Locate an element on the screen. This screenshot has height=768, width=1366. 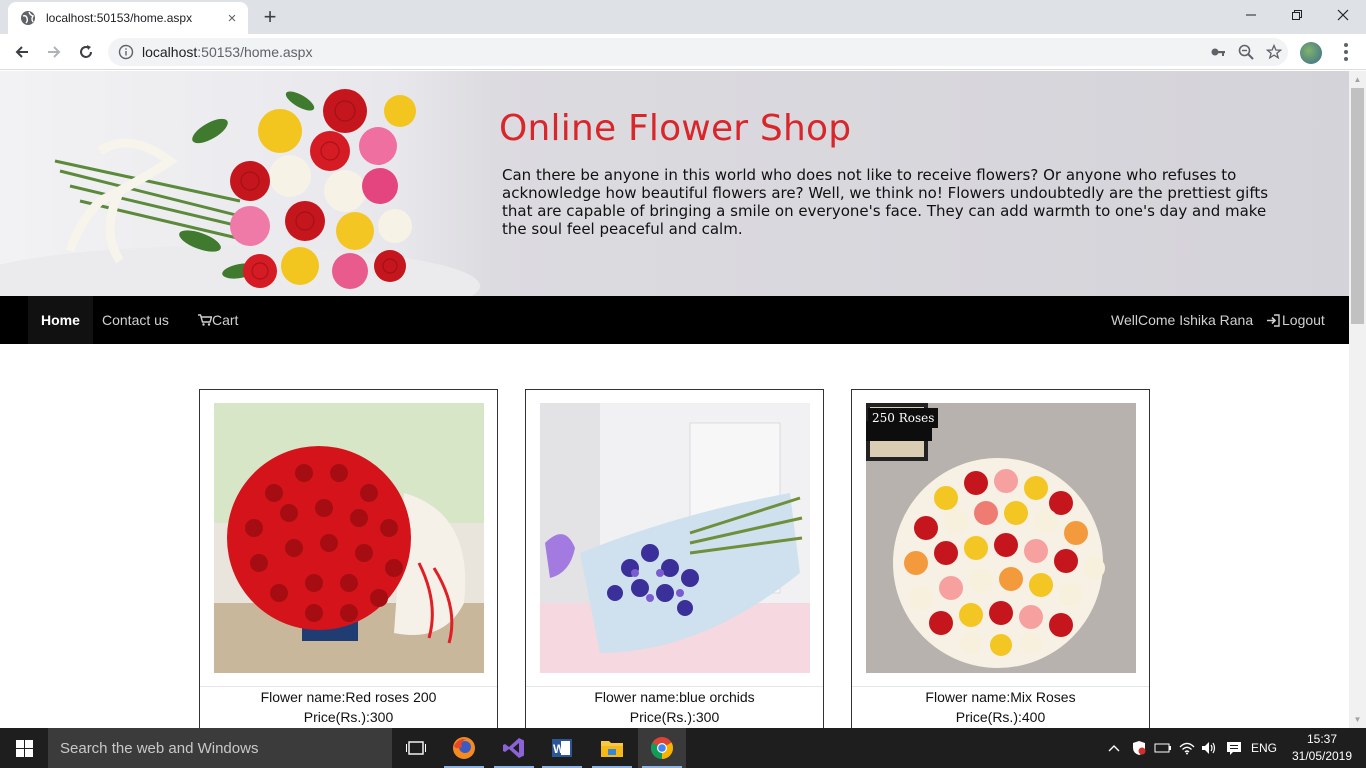
visual-studio-icon is located at coordinates (514, 748).